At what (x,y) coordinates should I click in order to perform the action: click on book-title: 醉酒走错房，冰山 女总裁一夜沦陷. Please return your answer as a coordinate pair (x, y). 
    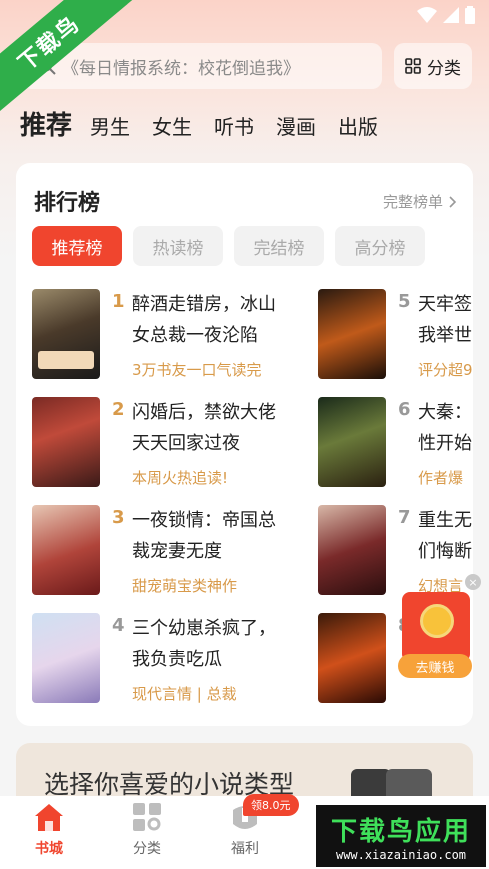
    Looking at the image, I should click on (204, 320).